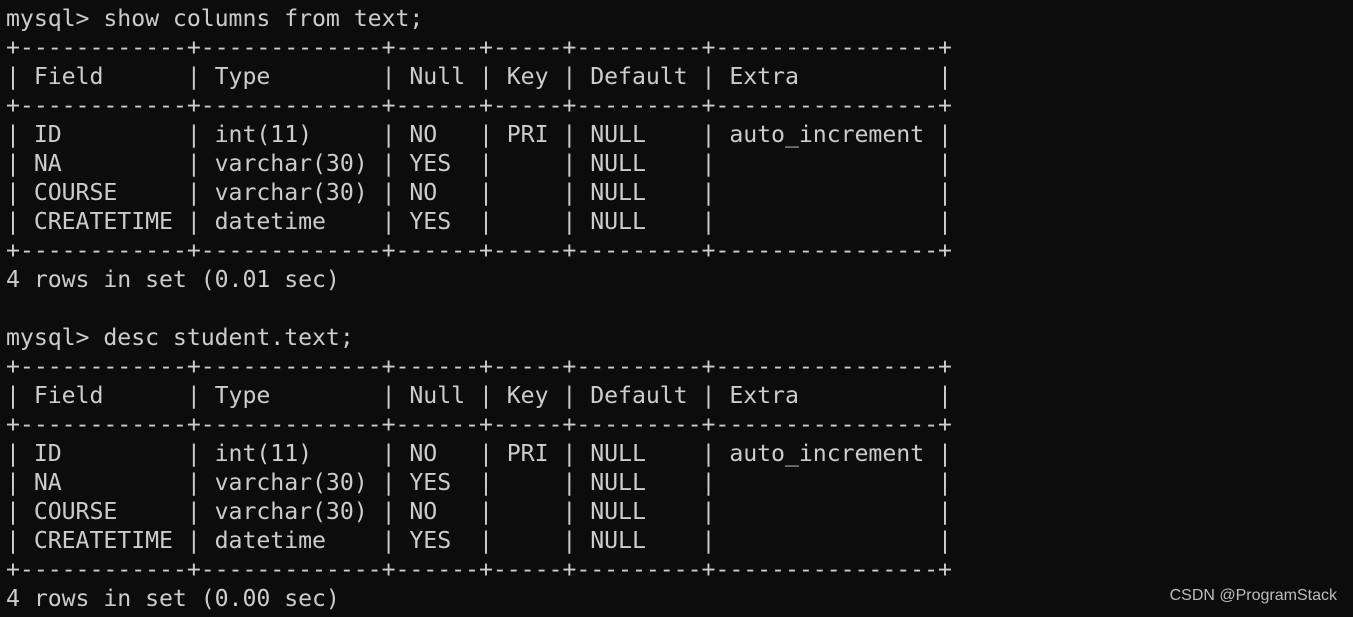 This screenshot has width=1353, height=617. What do you see at coordinates (1253, 595) in the screenshot?
I see `watermark: CSDN @ProgramStack` at bounding box center [1253, 595].